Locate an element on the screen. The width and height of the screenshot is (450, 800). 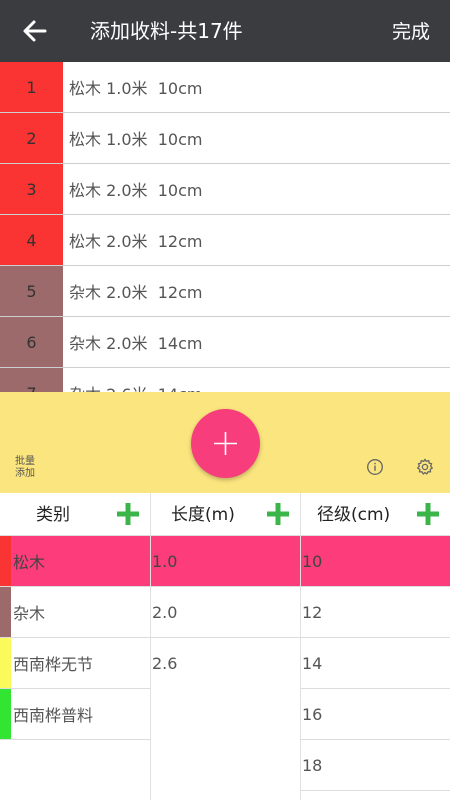
item-number: 4 is located at coordinates (31, 240).